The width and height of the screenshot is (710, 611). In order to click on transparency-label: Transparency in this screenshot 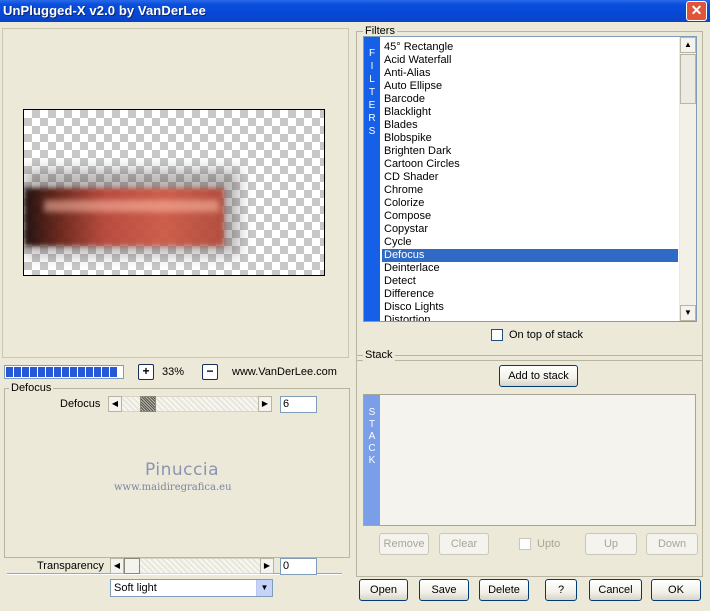, I will do `click(70, 566)`.